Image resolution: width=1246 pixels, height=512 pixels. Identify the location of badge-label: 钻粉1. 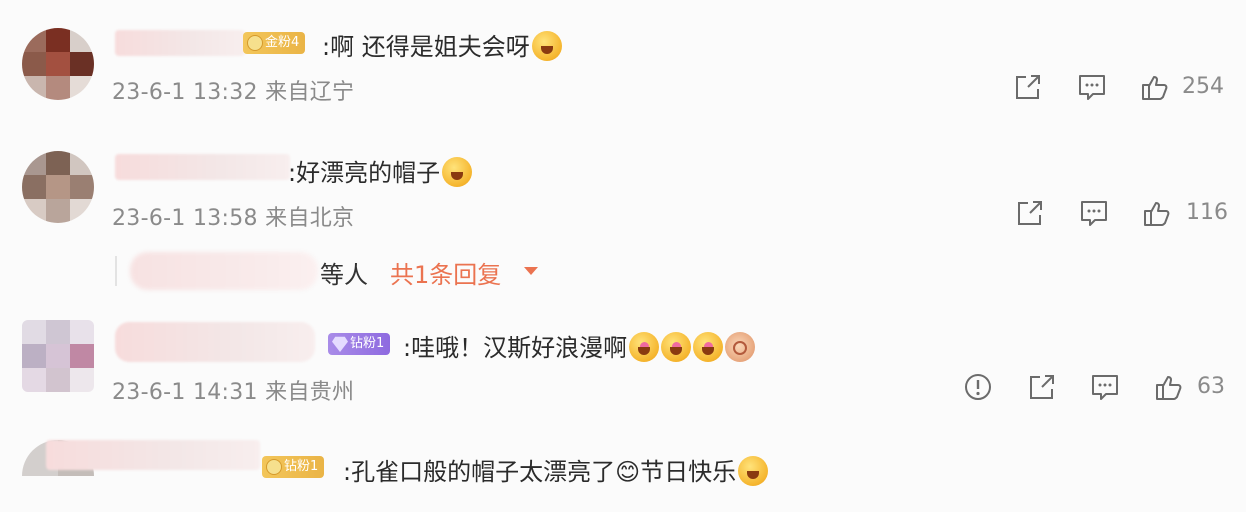
(301, 466).